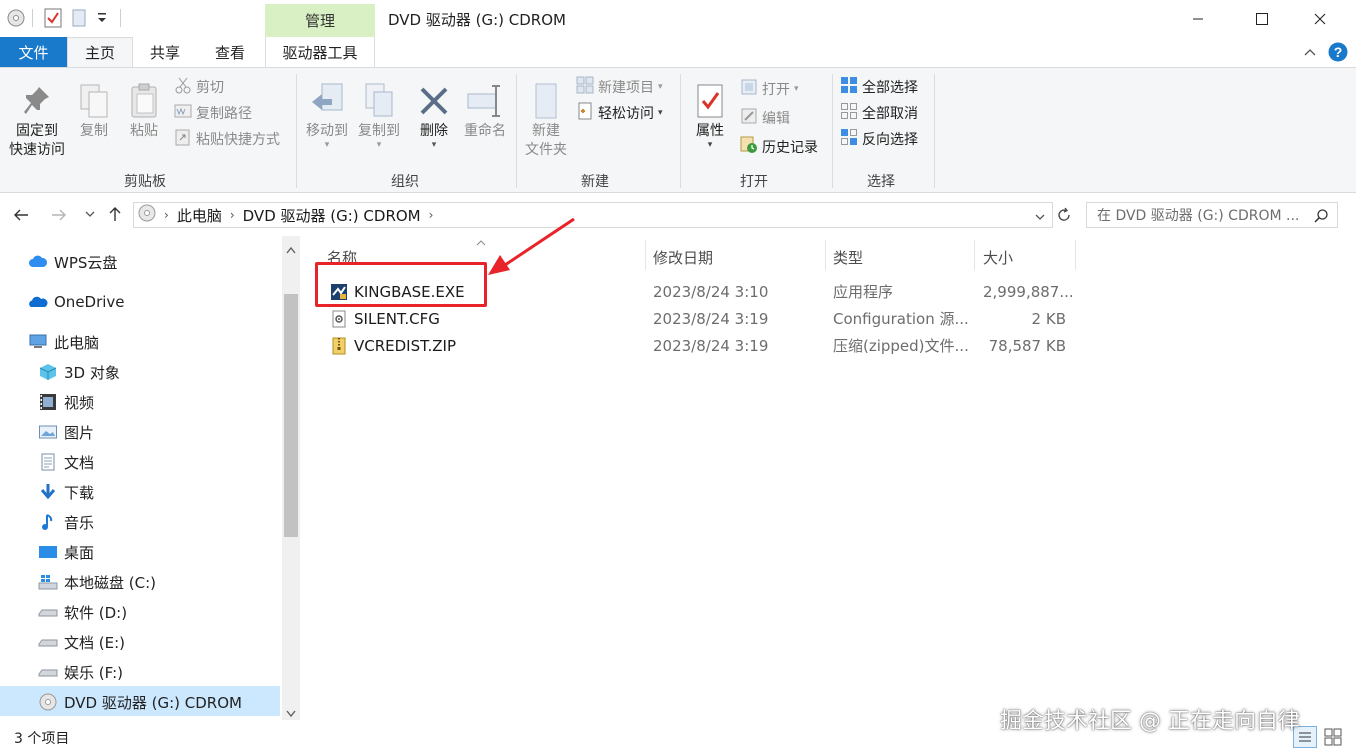  I want to click on delete-button: 删除 ▾, so click(434, 115).